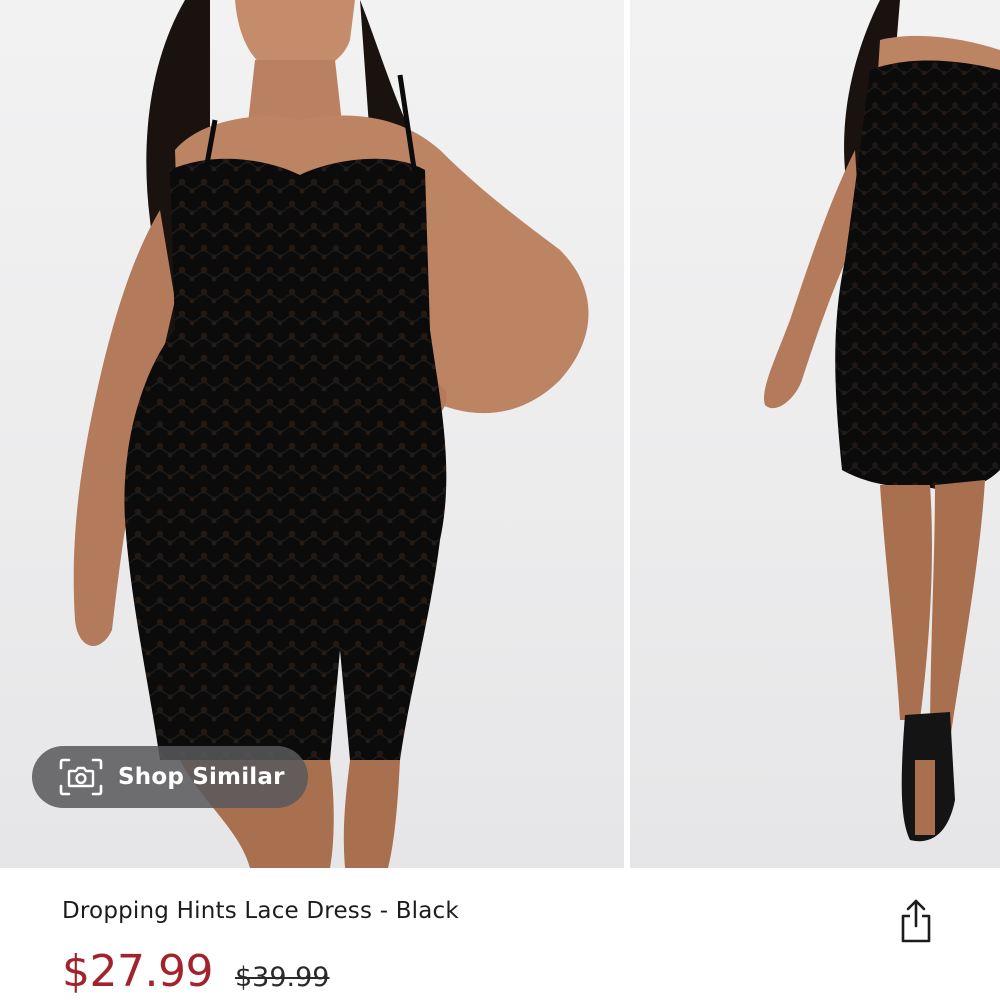 Image resolution: width=1000 pixels, height=1000 pixels. I want to click on share-icon, so click(916, 921).